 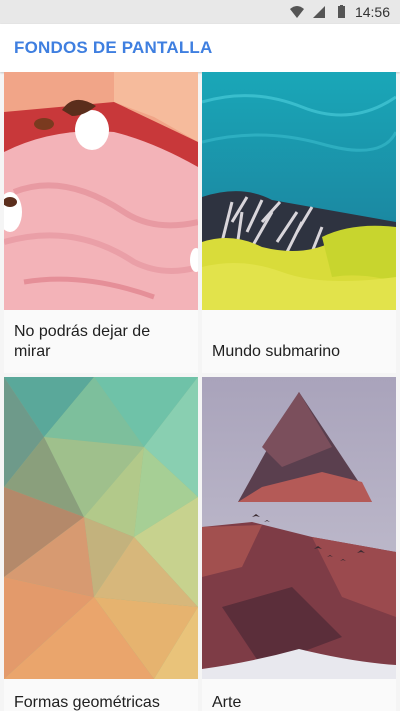 I want to click on page-title: FONDOS DE PANTALLA, so click(x=113, y=47).